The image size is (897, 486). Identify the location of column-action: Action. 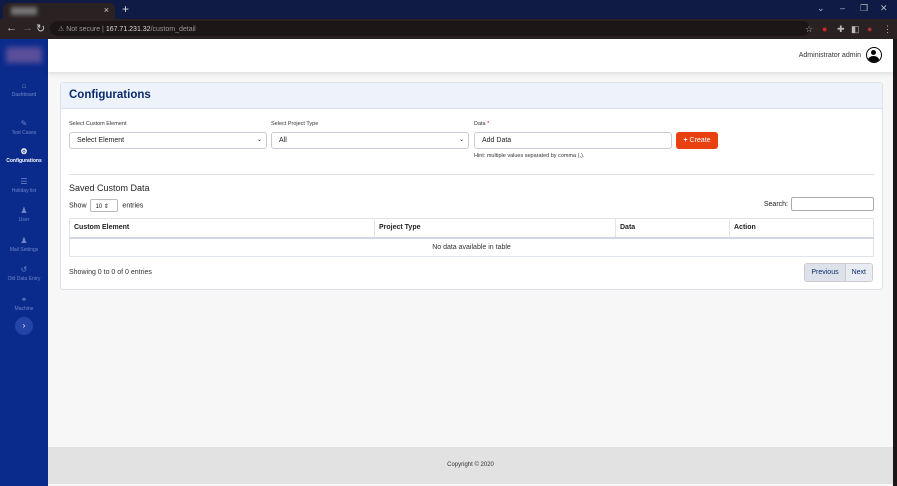
(801, 228).